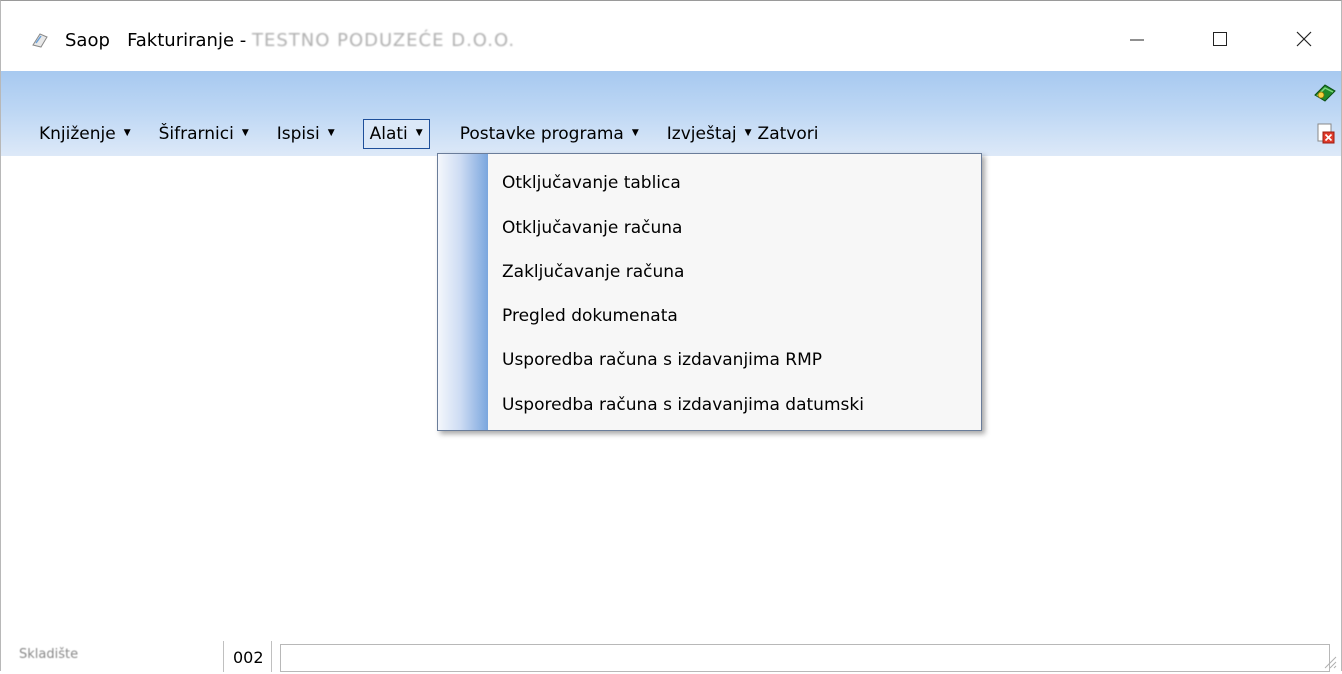 The height and width of the screenshot is (674, 1342). Describe the element at coordinates (592, 228) in the screenshot. I see `menu-option-otkljucavanje-racuna: Otključavanje računa` at that location.